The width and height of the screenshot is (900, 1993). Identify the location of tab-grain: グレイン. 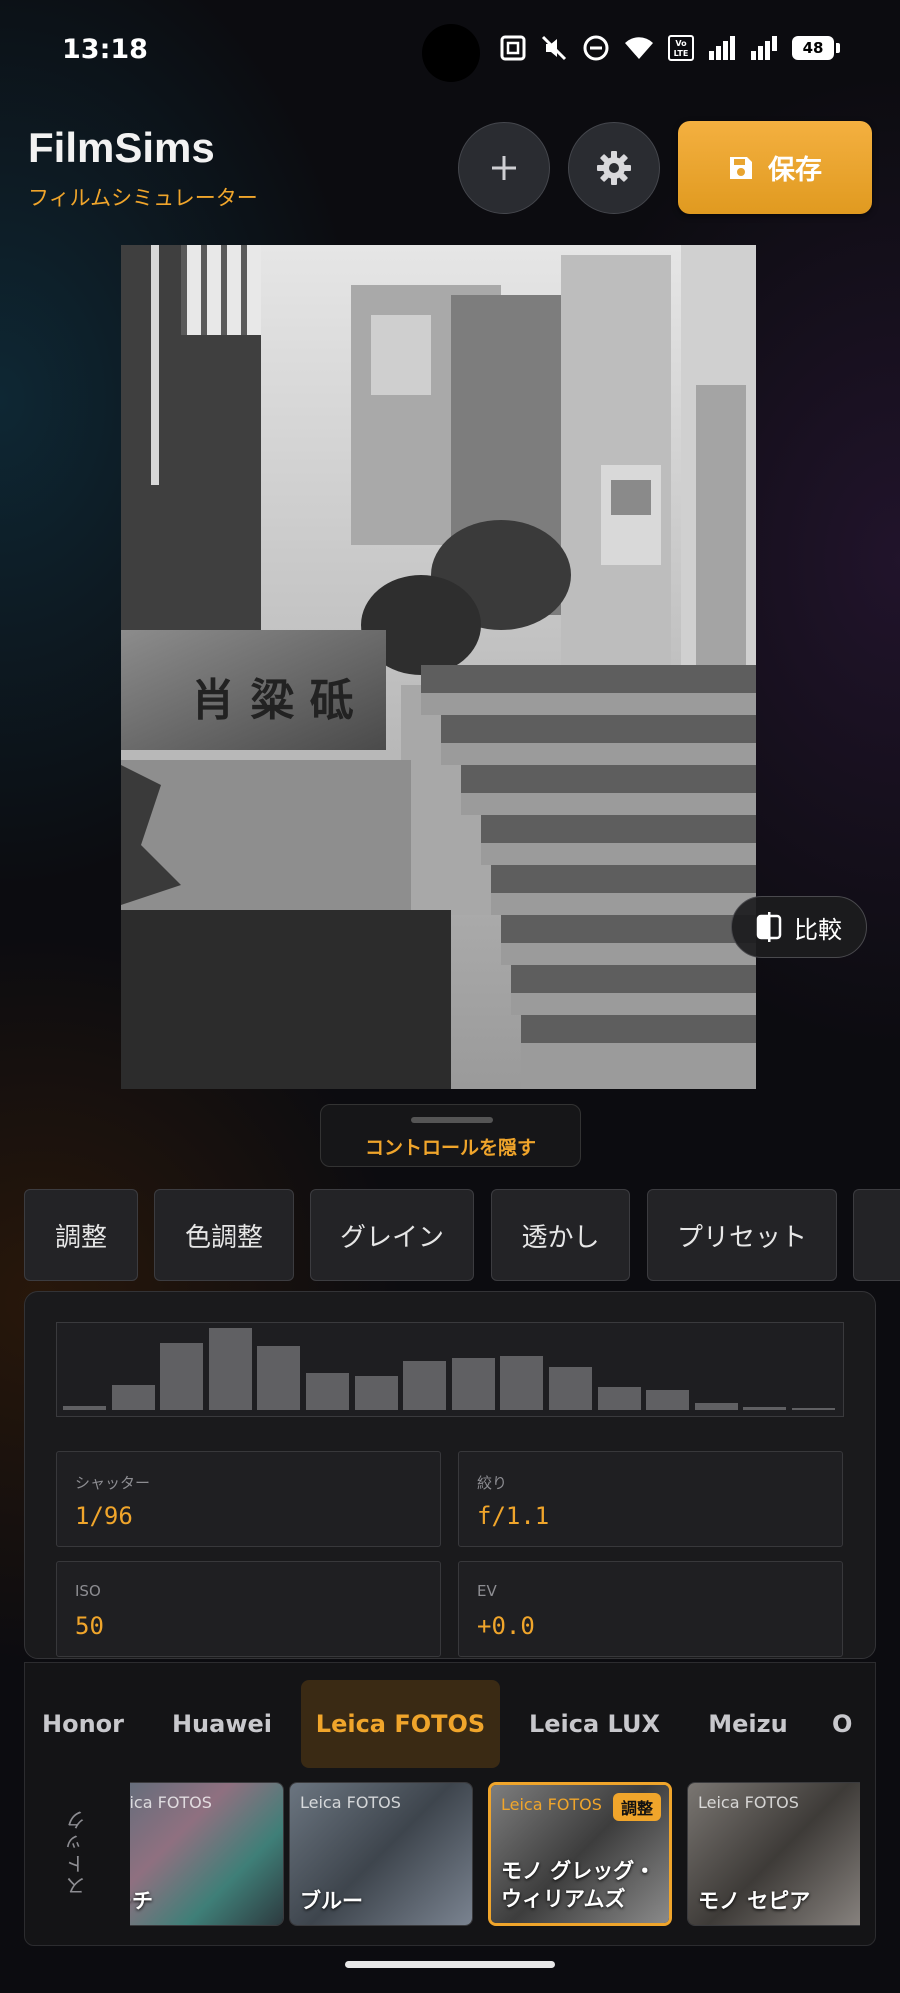
(392, 1235).